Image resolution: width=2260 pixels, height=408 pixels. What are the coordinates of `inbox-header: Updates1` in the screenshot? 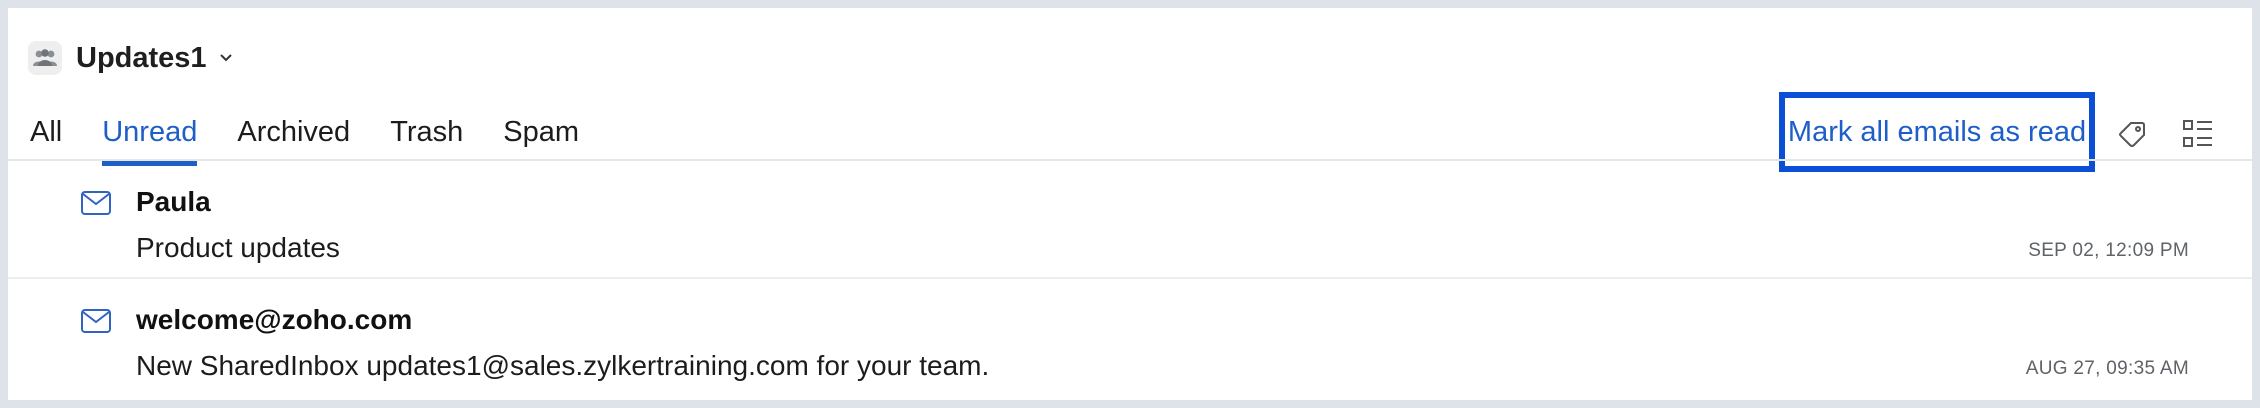 It's located at (130, 58).